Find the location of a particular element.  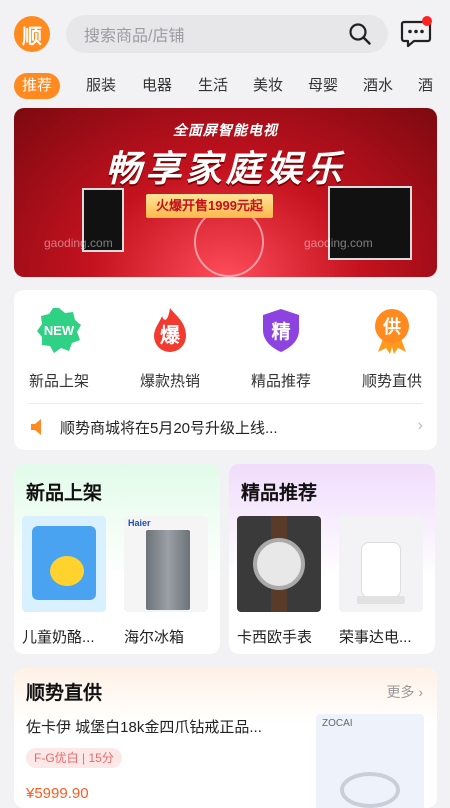

quick-label: 新品上架 is located at coordinates (58, 381).